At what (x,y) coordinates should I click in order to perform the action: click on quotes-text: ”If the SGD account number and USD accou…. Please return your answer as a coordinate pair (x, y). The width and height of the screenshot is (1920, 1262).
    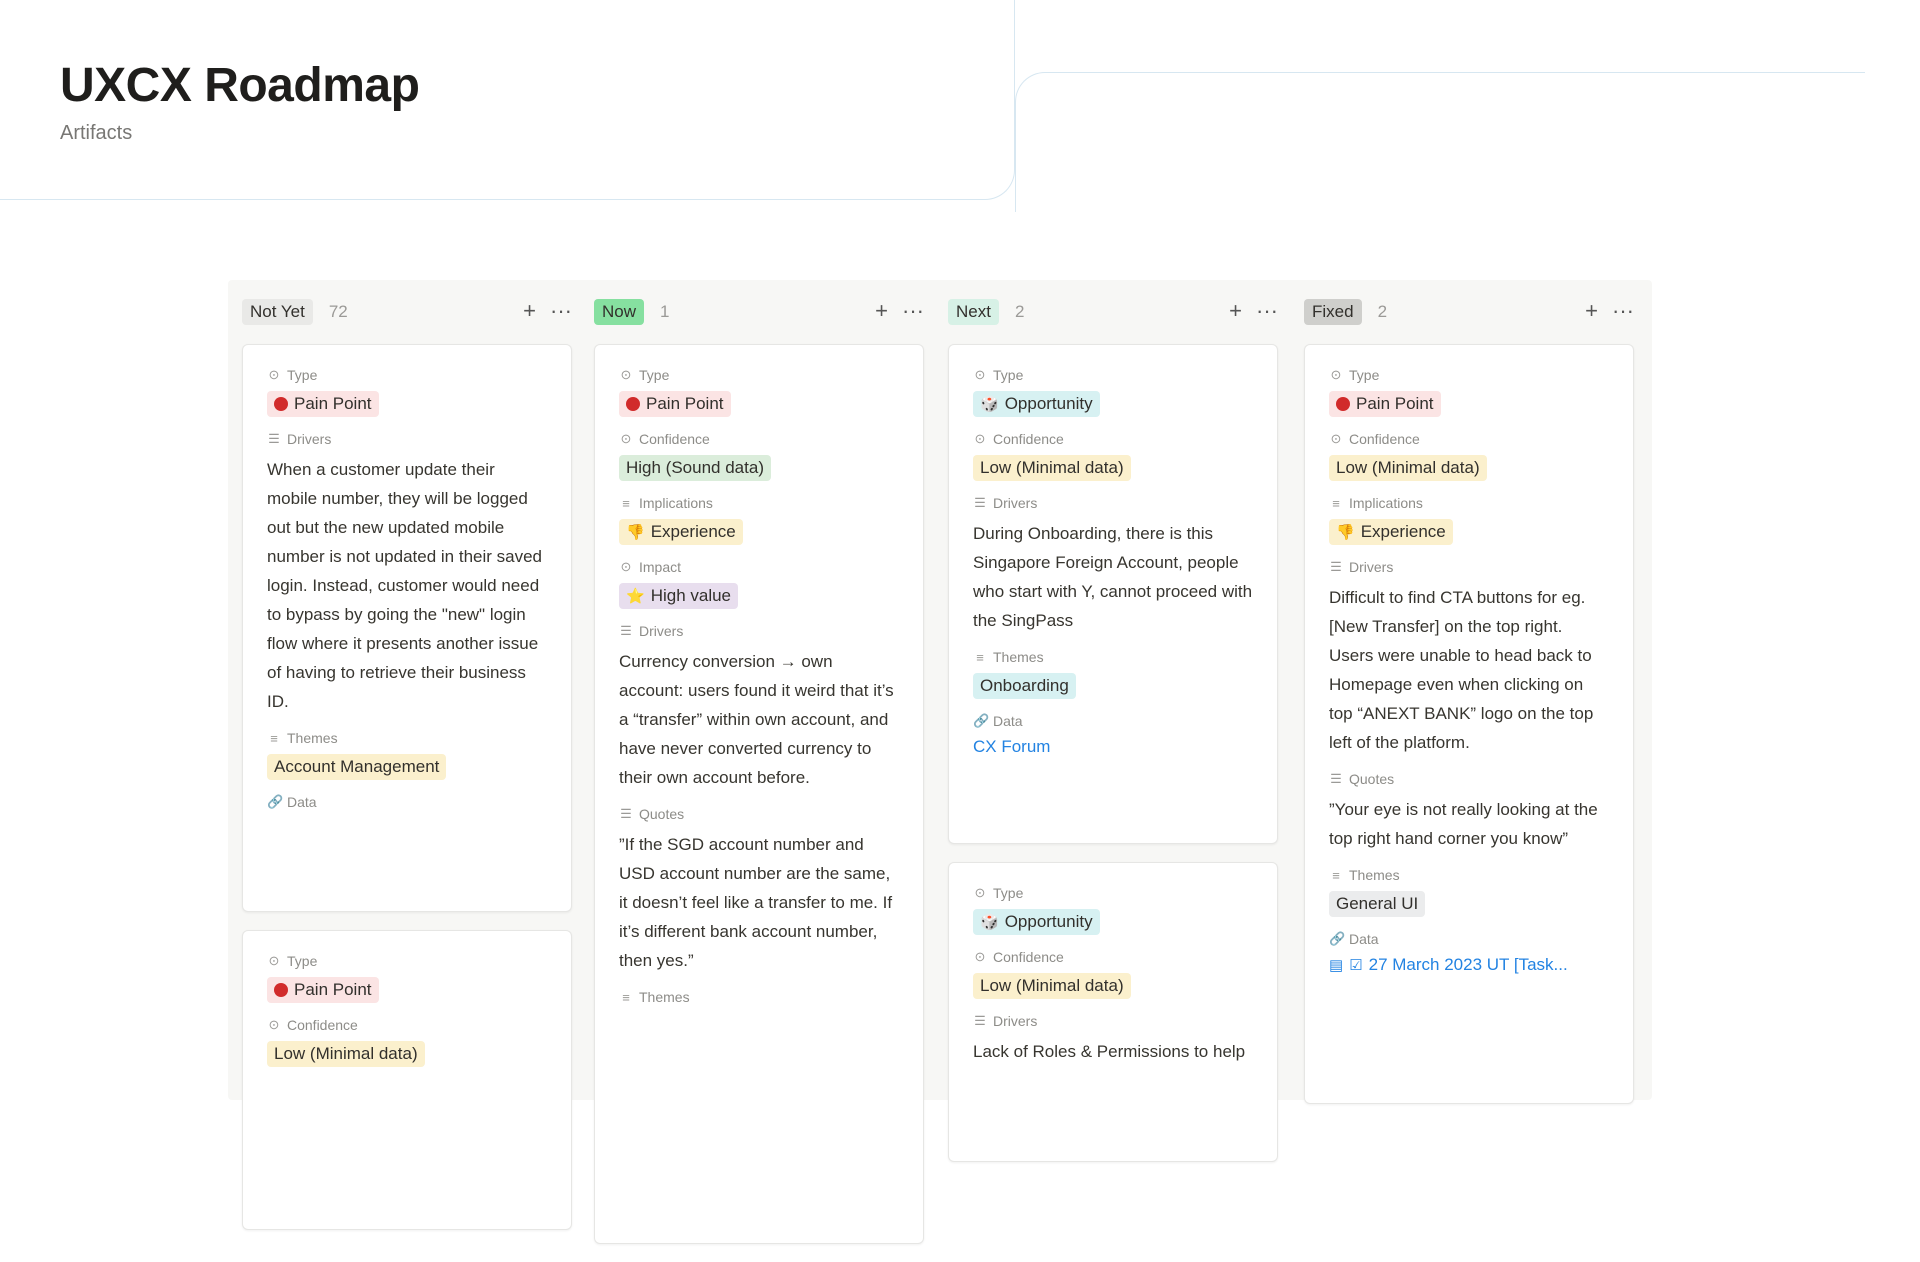
    Looking at the image, I should click on (756, 902).